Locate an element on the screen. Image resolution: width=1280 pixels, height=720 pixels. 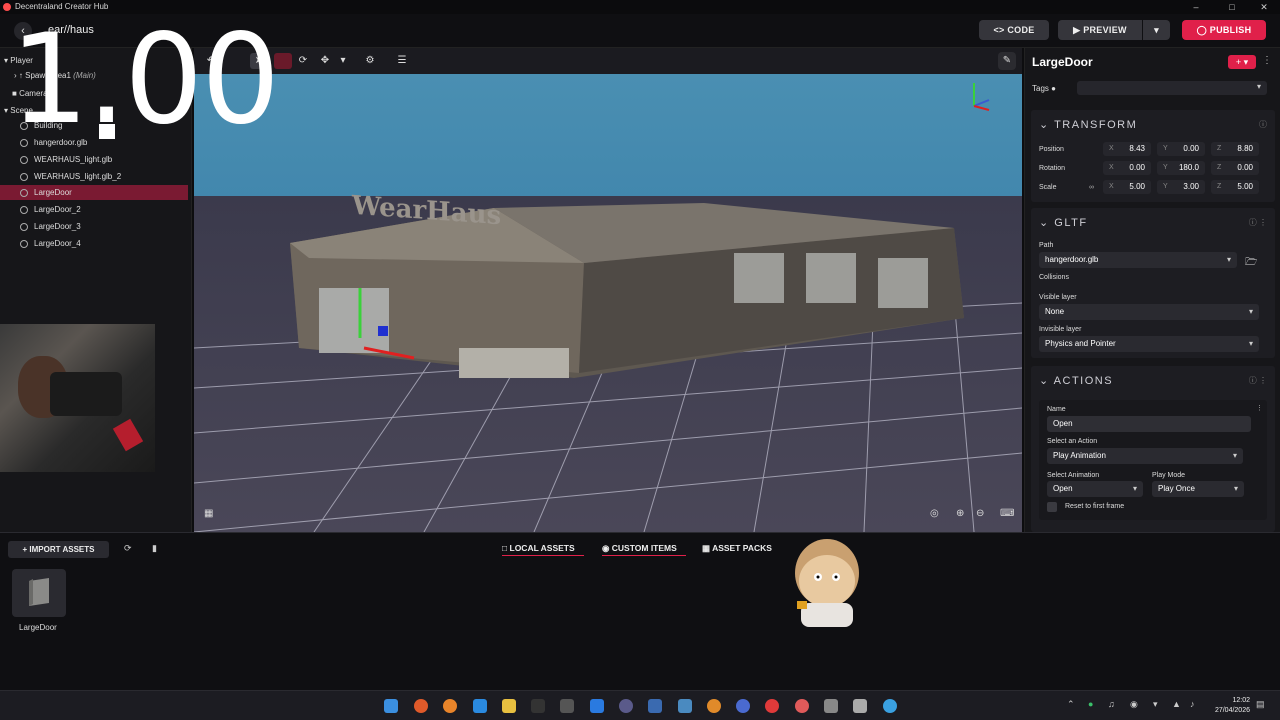
action-menu-icon: ⋮ is located at coordinates (1259, 408).